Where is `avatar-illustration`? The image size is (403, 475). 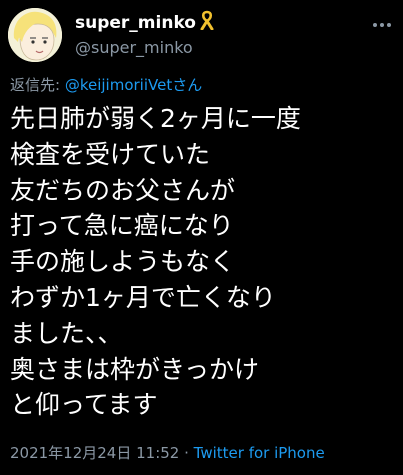 avatar-illustration is located at coordinates (35, 35).